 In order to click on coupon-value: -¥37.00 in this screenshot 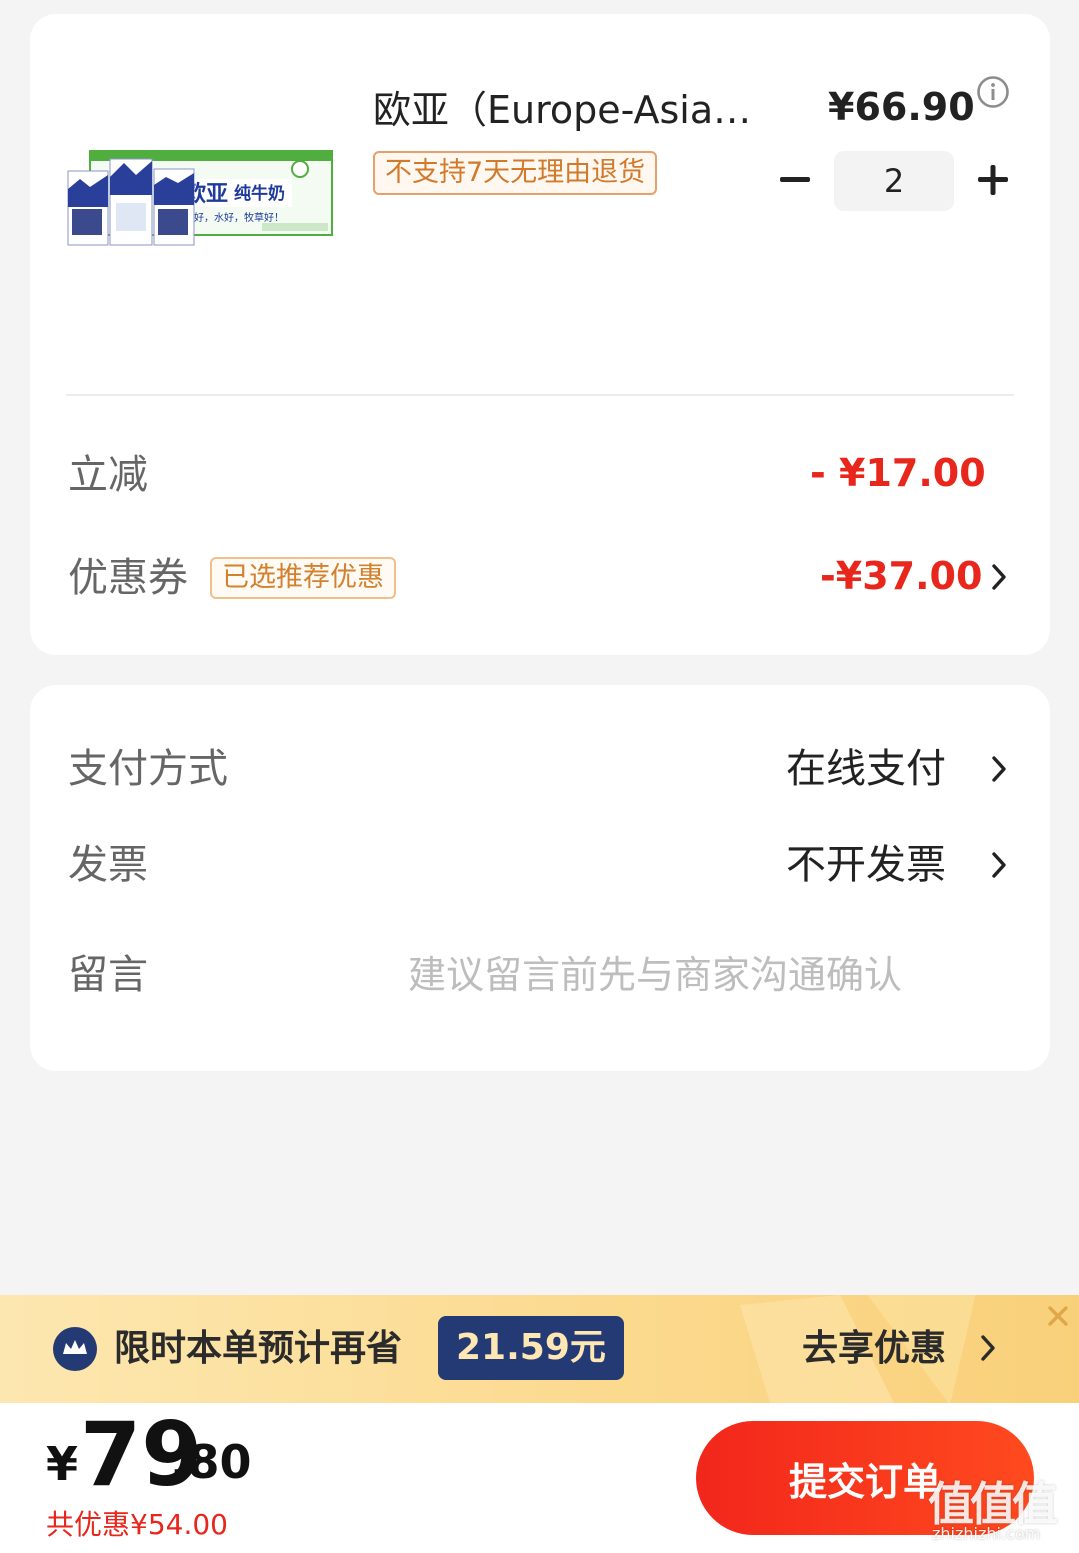, I will do `click(901, 576)`.